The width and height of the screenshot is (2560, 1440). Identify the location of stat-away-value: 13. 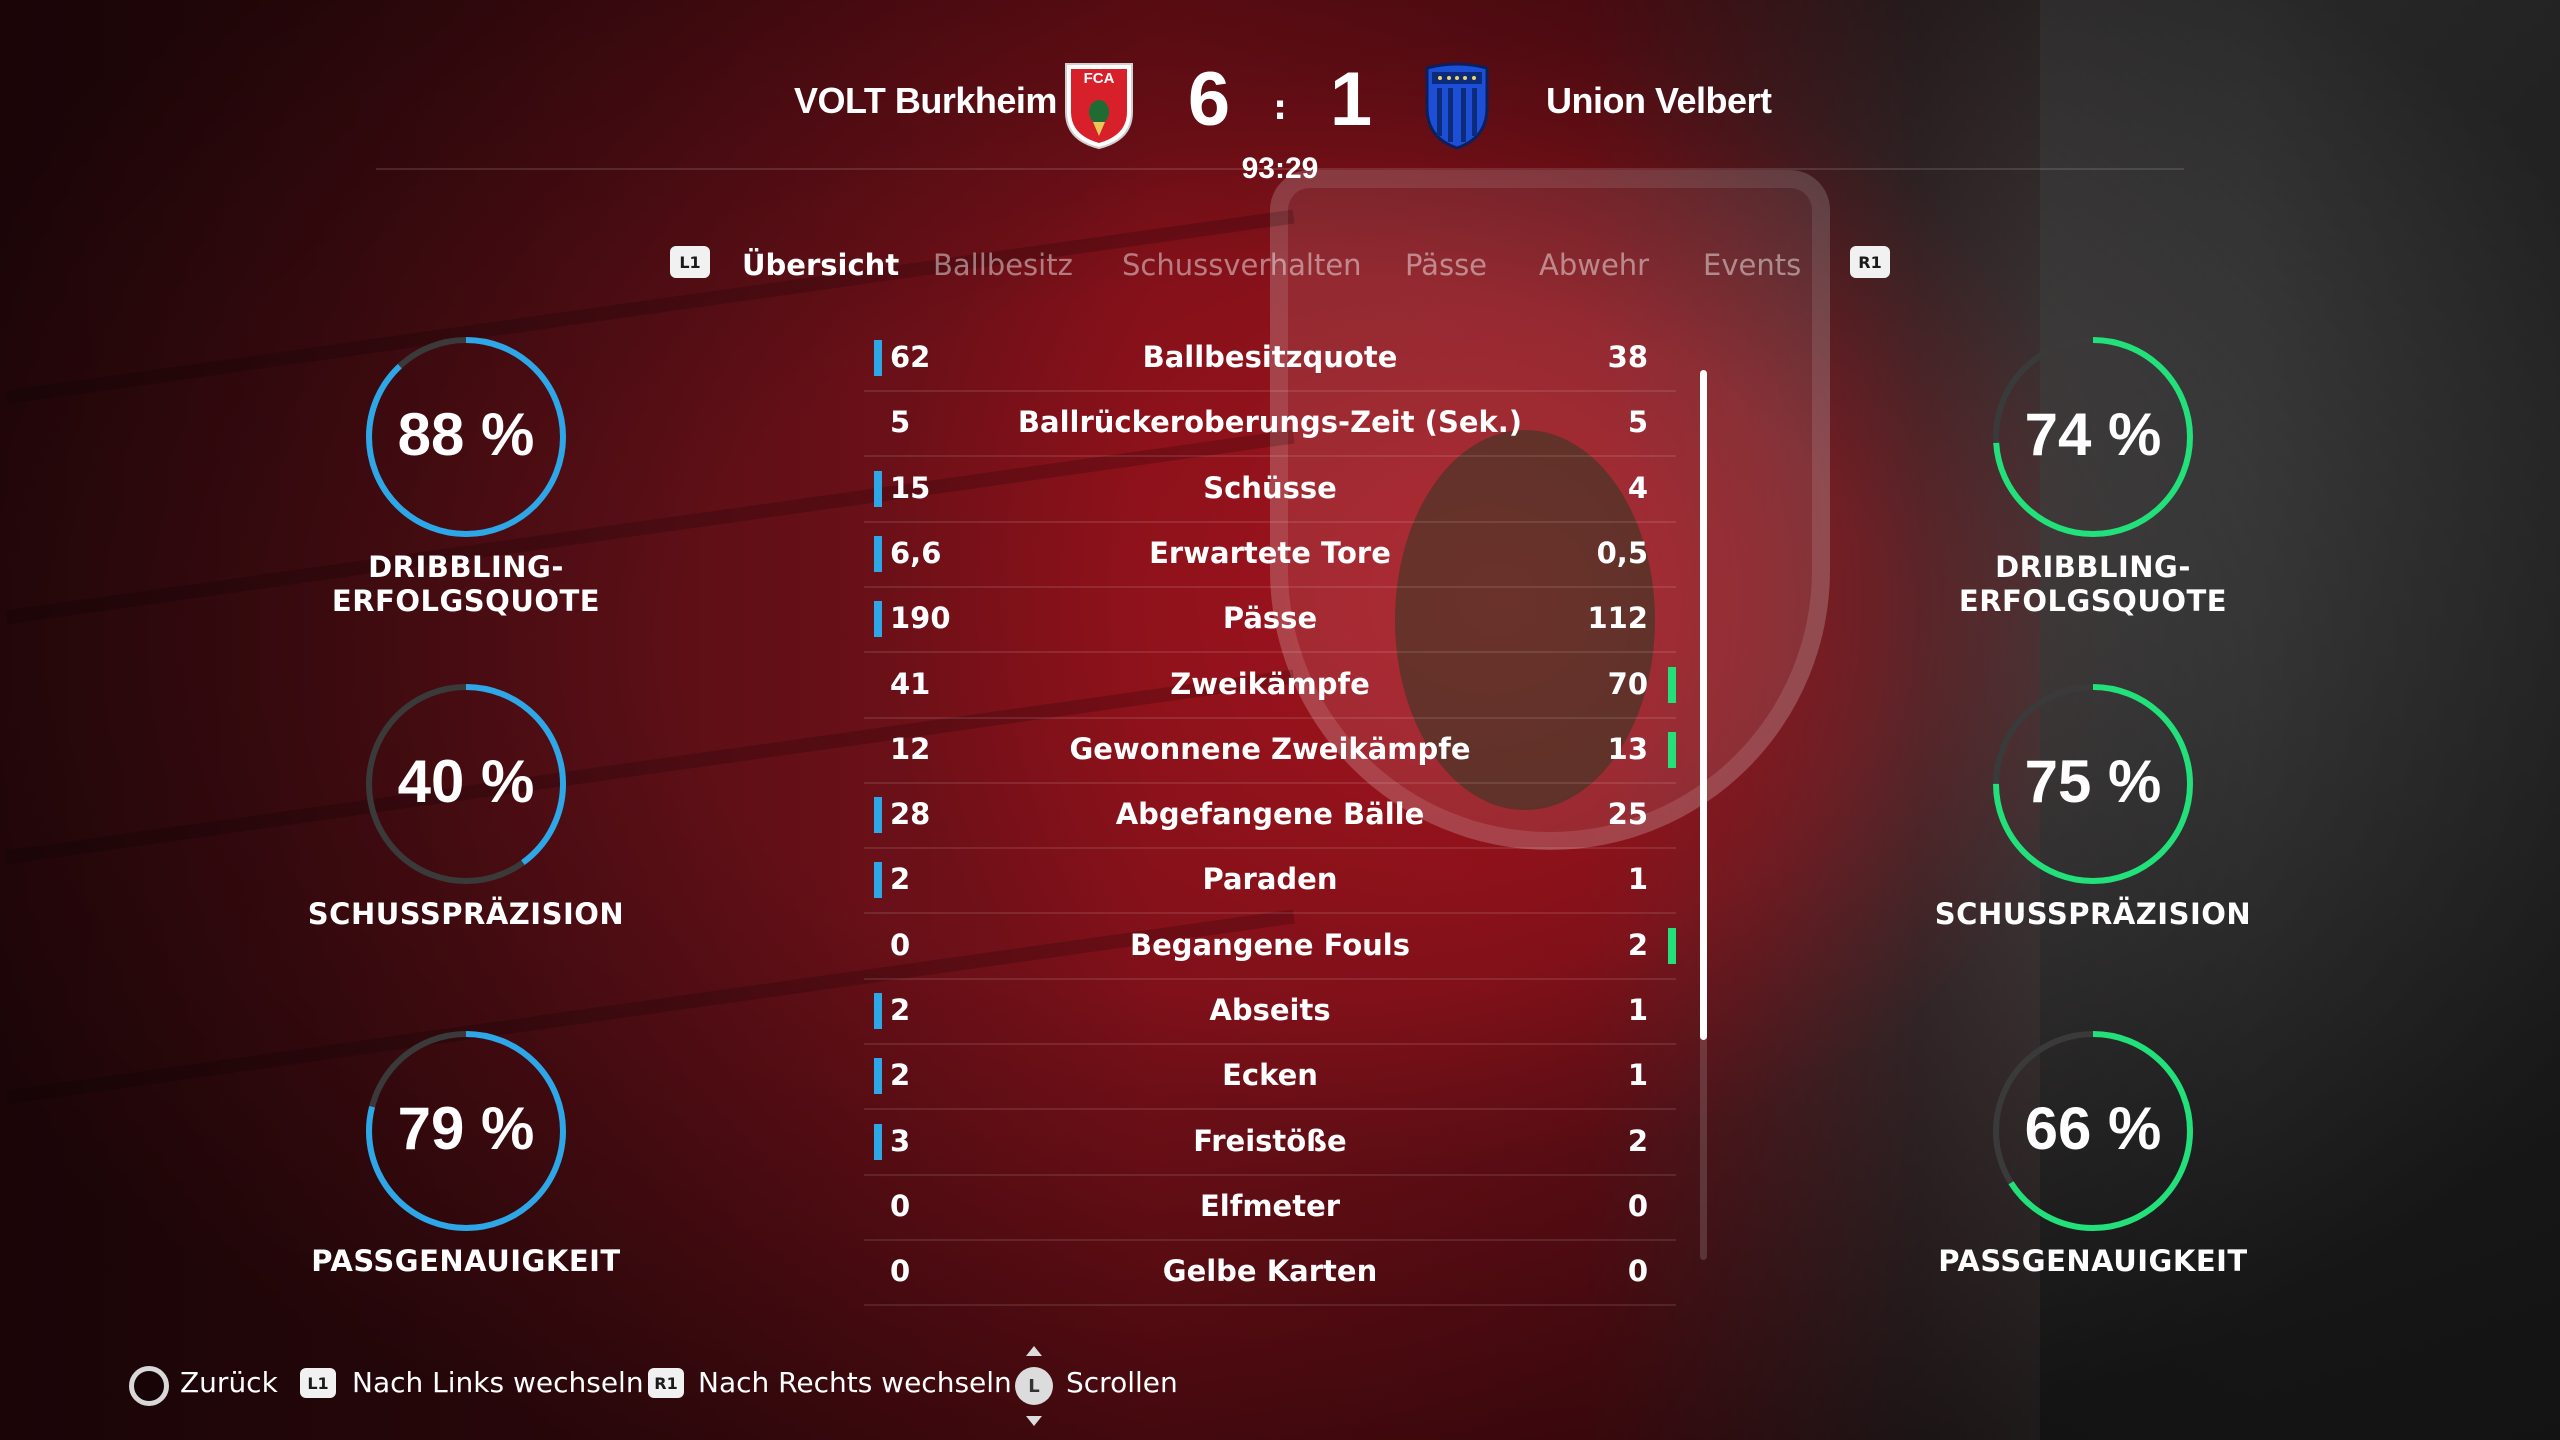
(1627, 748).